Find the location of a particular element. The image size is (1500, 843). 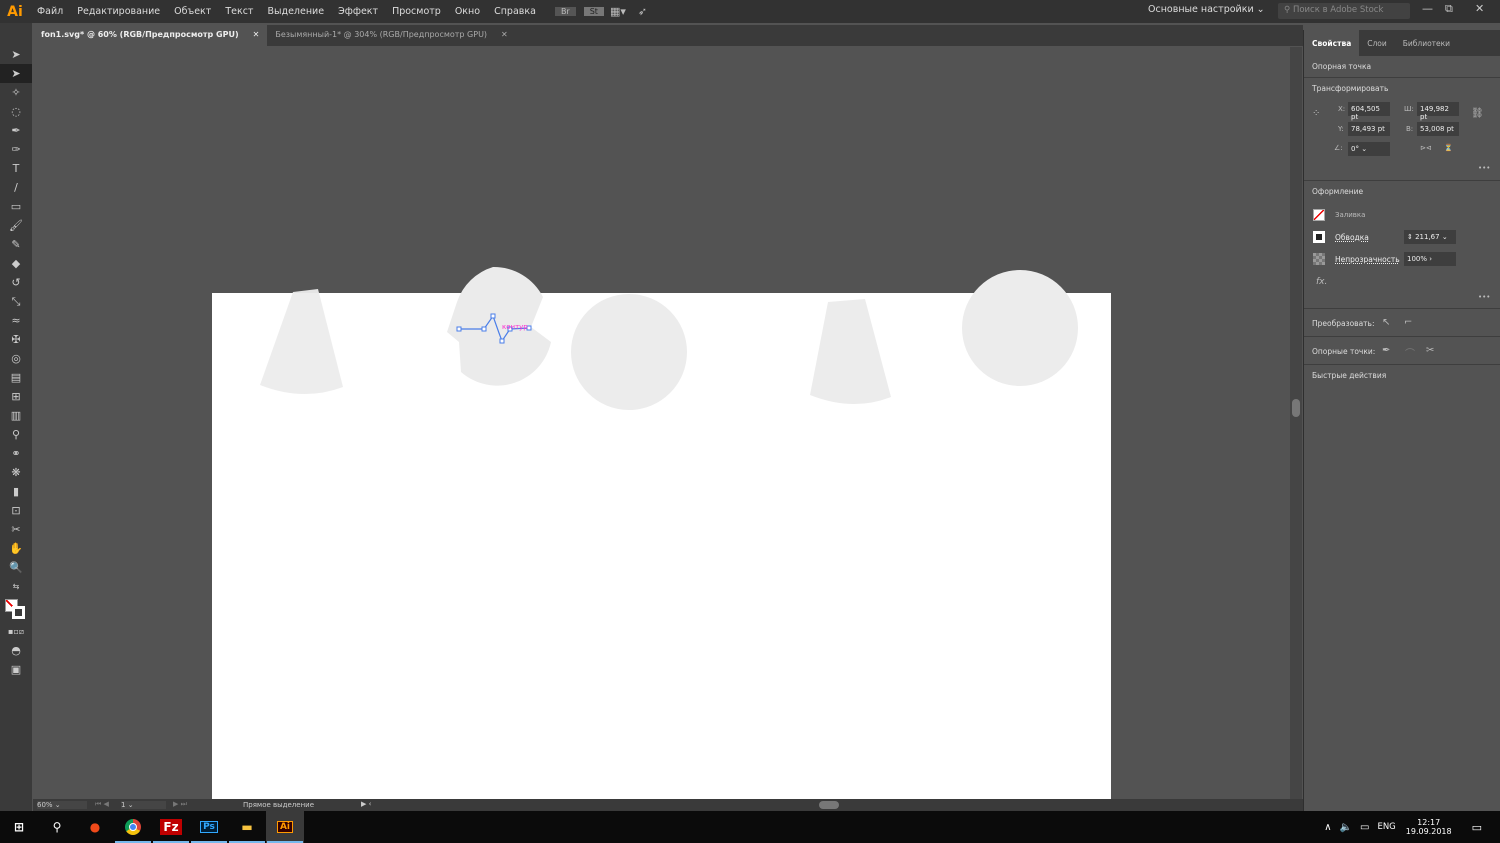

magic-wand-tool-icon: ✧ is located at coordinates (16, 92).